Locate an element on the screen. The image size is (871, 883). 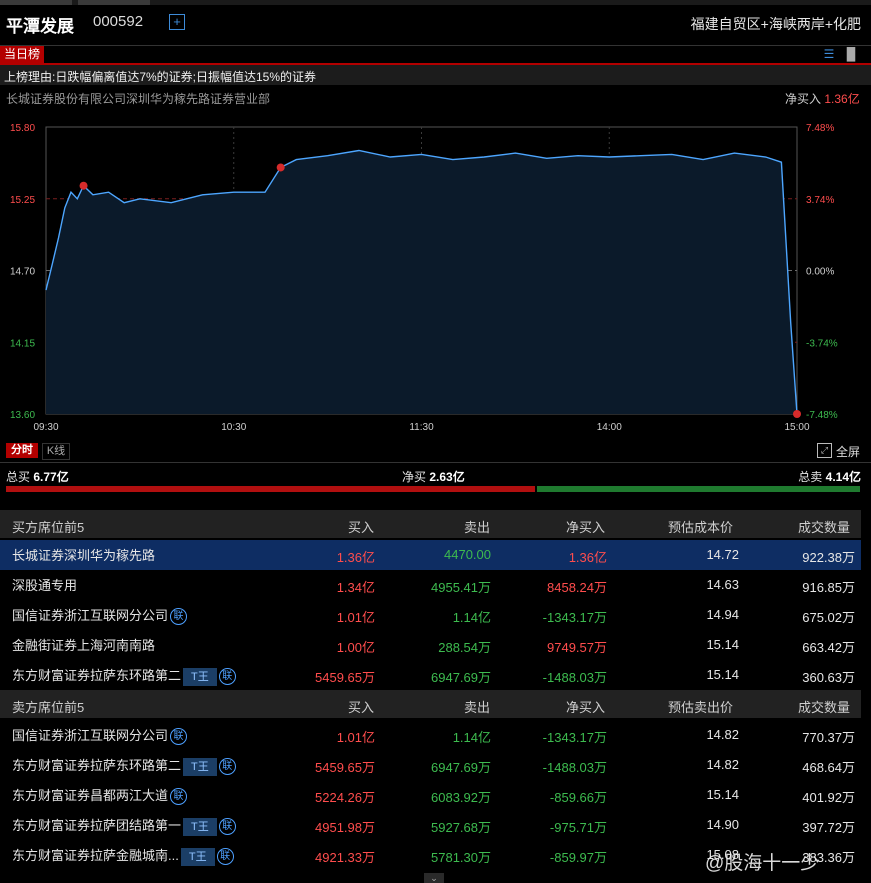
y-tick-label-right: -7.48% is located at coordinates (822, 415).